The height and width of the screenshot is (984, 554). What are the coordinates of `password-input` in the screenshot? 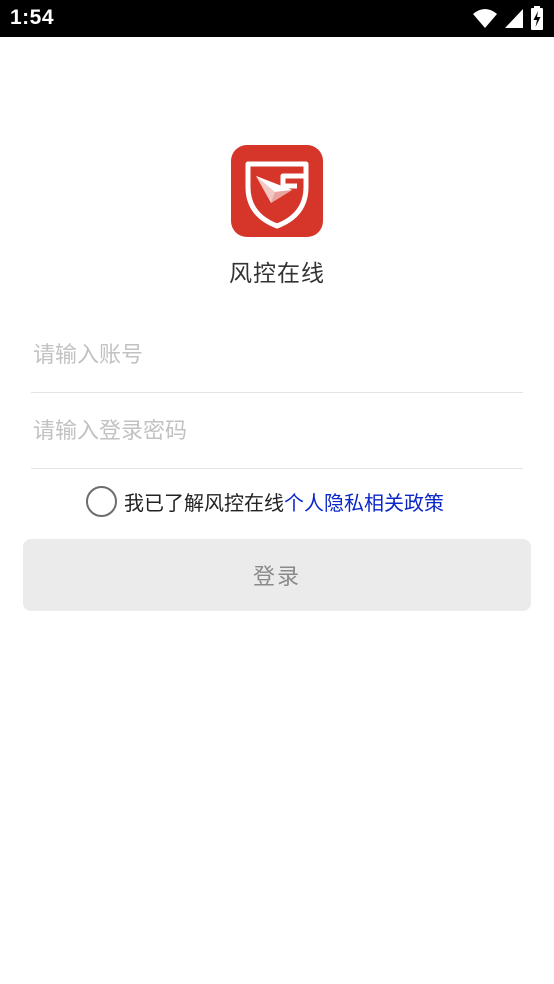 It's located at (277, 431).